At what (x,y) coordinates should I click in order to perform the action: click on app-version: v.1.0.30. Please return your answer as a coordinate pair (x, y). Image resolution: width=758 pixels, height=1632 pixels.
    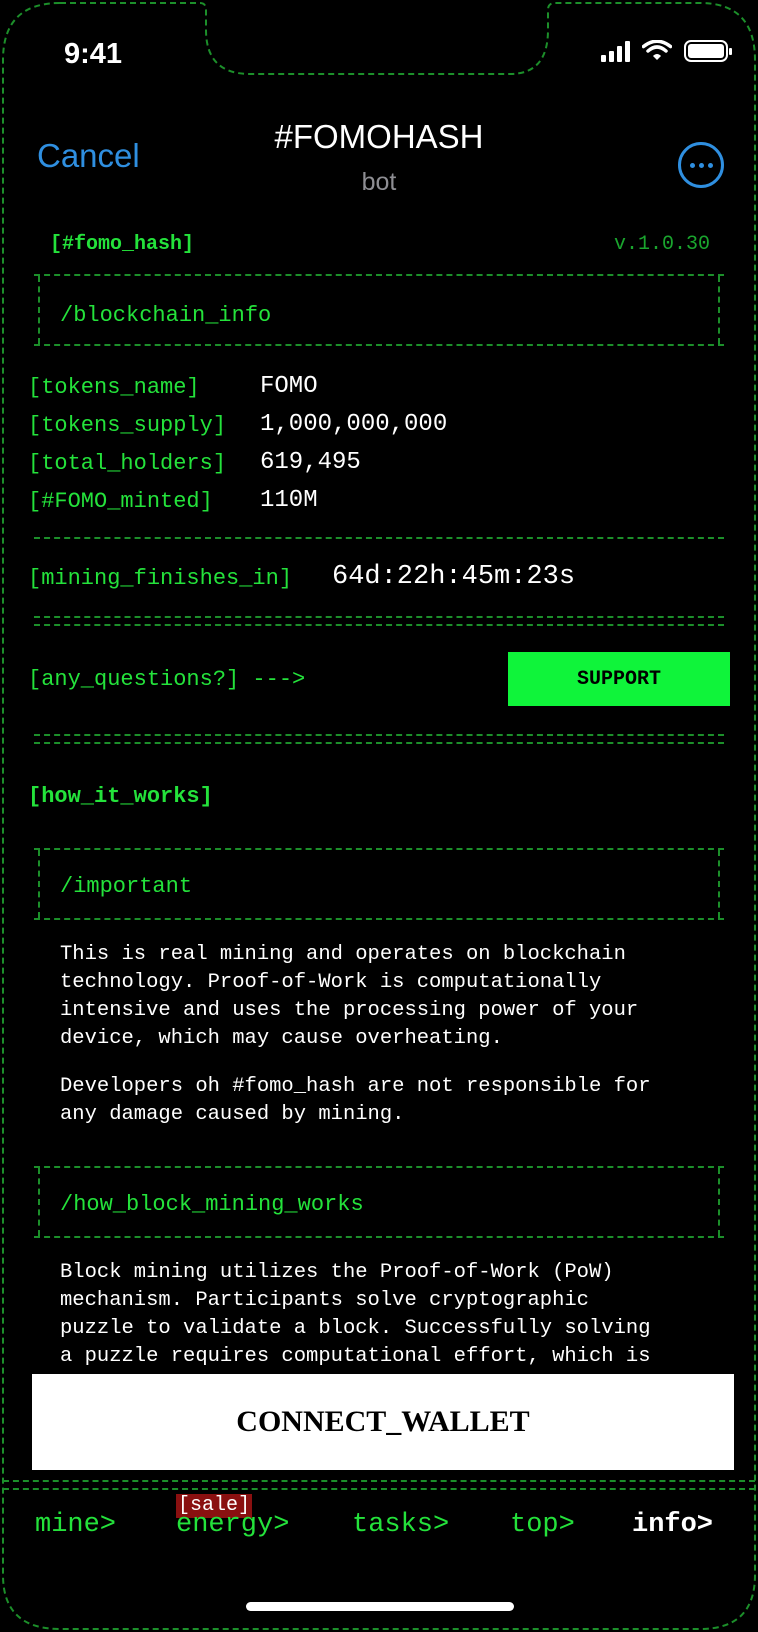
    Looking at the image, I should click on (661, 244).